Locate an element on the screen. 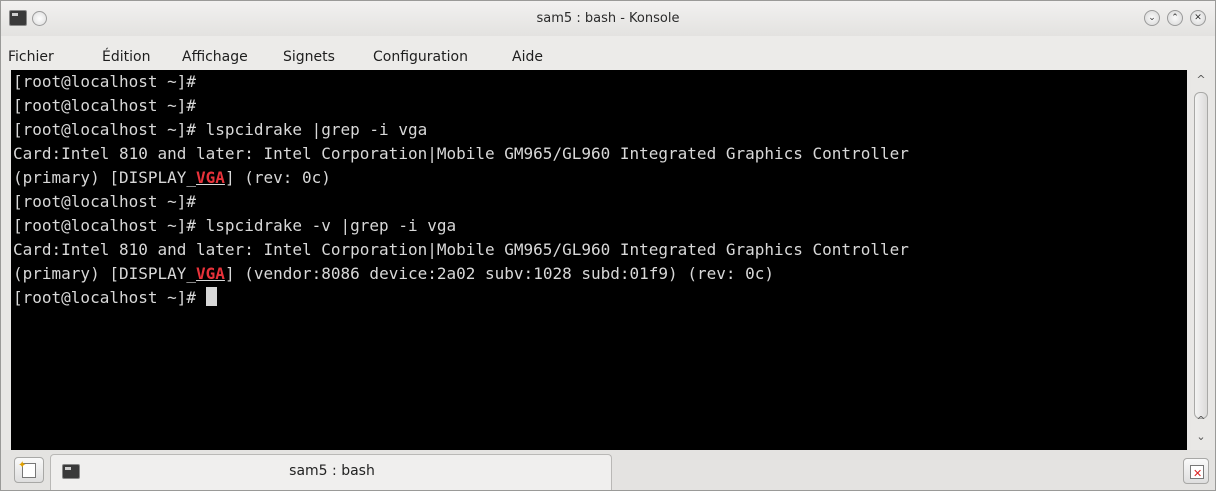 This screenshot has height=491, width=1216. tab-label: sam5 : bash is located at coordinates (332, 471).